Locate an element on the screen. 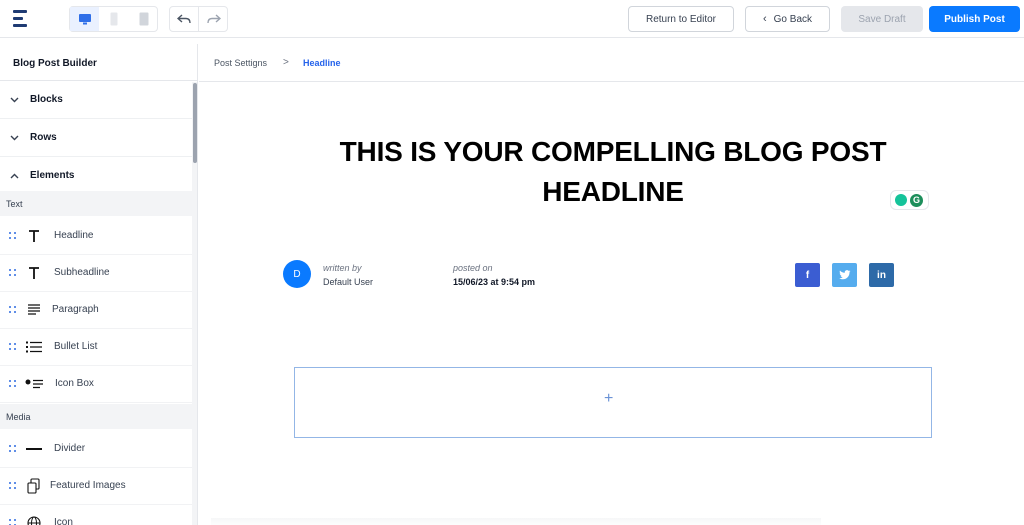 The width and height of the screenshot is (1024, 525). facebook-icon: f is located at coordinates (807, 275).